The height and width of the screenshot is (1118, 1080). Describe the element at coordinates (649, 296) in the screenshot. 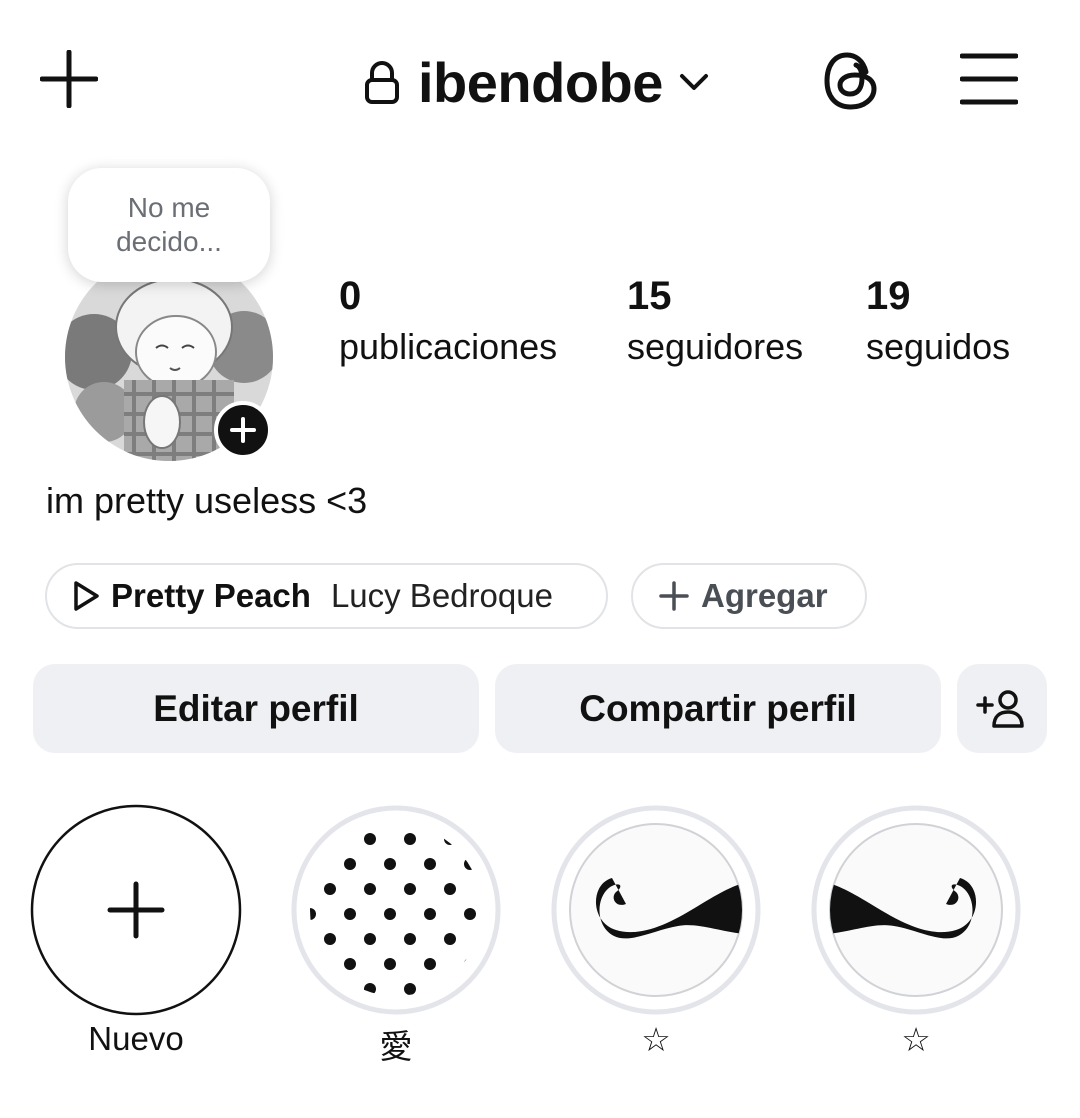

I see `stat-followers-value: 15` at that location.